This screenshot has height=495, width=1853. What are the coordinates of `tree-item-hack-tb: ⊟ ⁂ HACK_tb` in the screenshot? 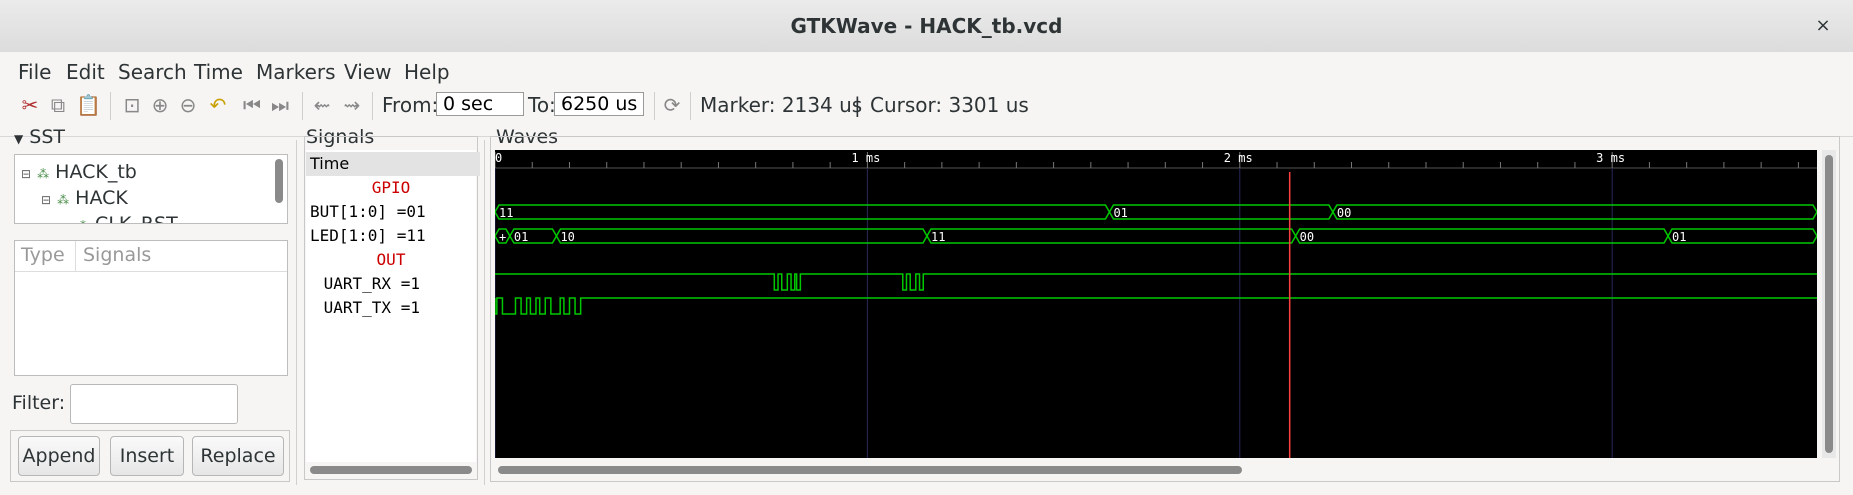 It's located at (79, 172).